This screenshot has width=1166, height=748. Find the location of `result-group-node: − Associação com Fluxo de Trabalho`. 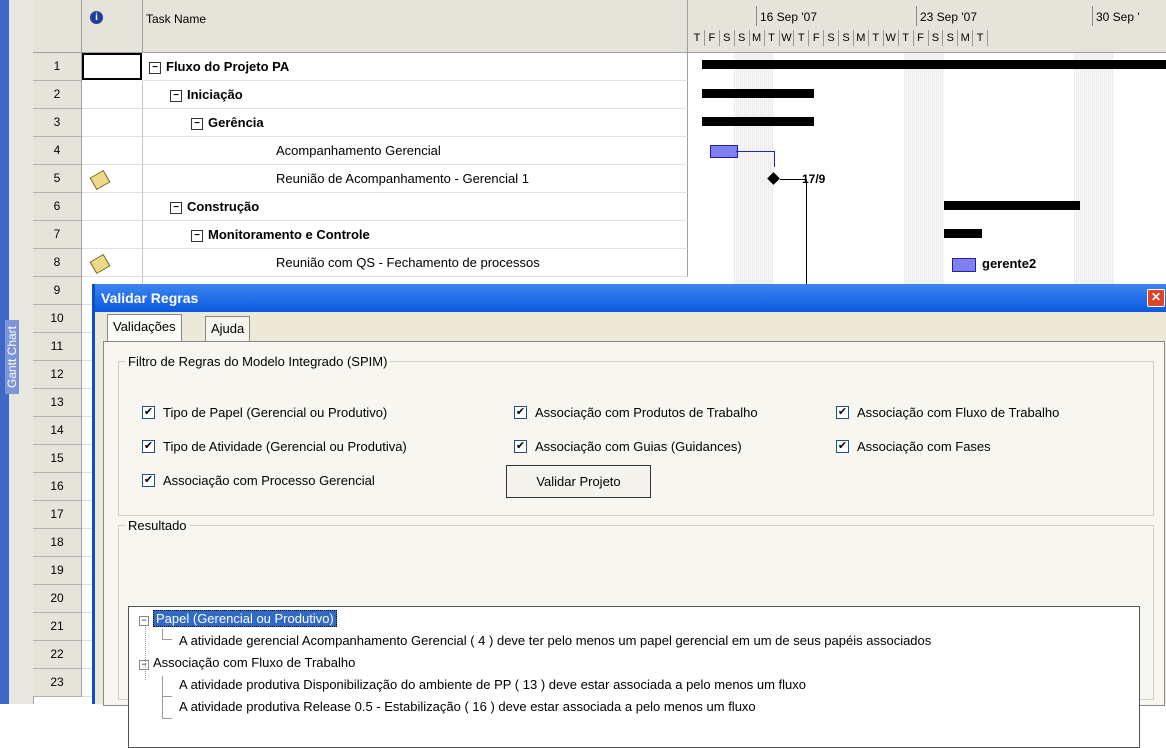

result-group-node: − Associação com Fluxo de Trabalho is located at coordinates (247, 662).